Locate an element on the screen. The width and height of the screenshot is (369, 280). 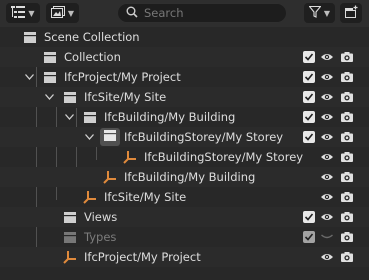
outliner-header: ▼ ▼ ▼ is located at coordinates (184, 13).